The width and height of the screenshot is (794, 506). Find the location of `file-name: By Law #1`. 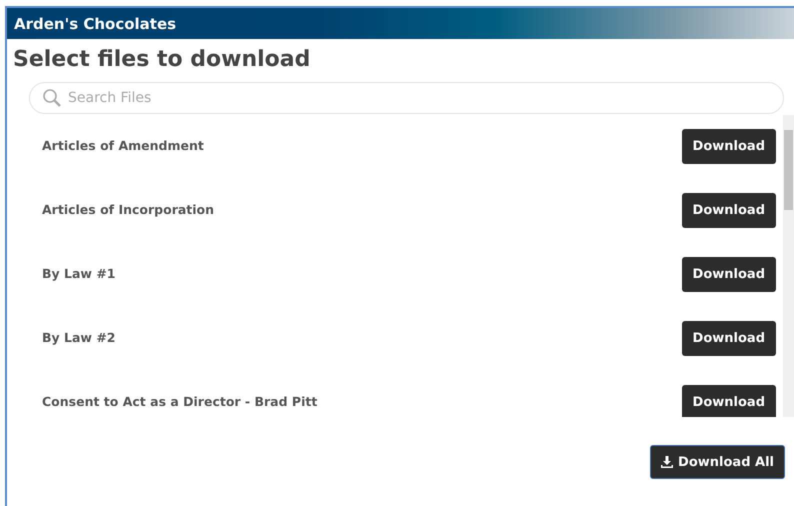

file-name: By Law #1 is located at coordinates (79, 273).